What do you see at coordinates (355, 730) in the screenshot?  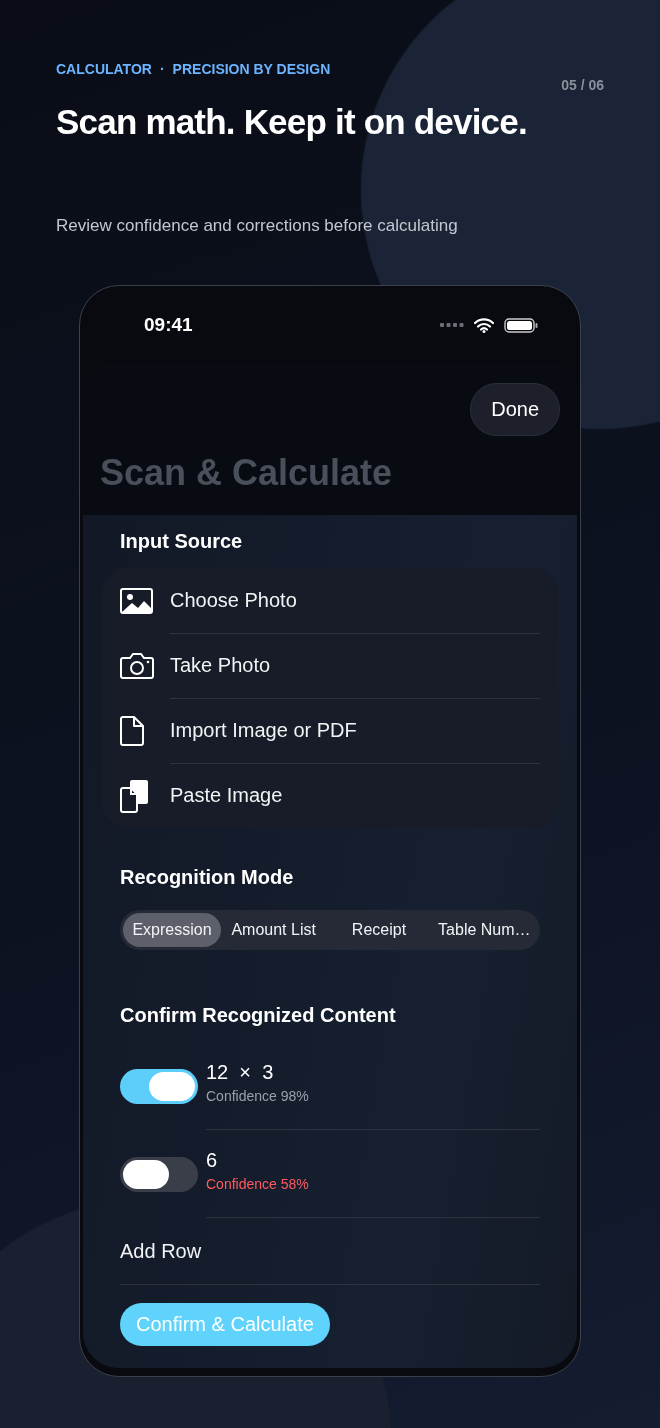 I see `source-option: Import Image or PDF` at bounding box center [355, 730].